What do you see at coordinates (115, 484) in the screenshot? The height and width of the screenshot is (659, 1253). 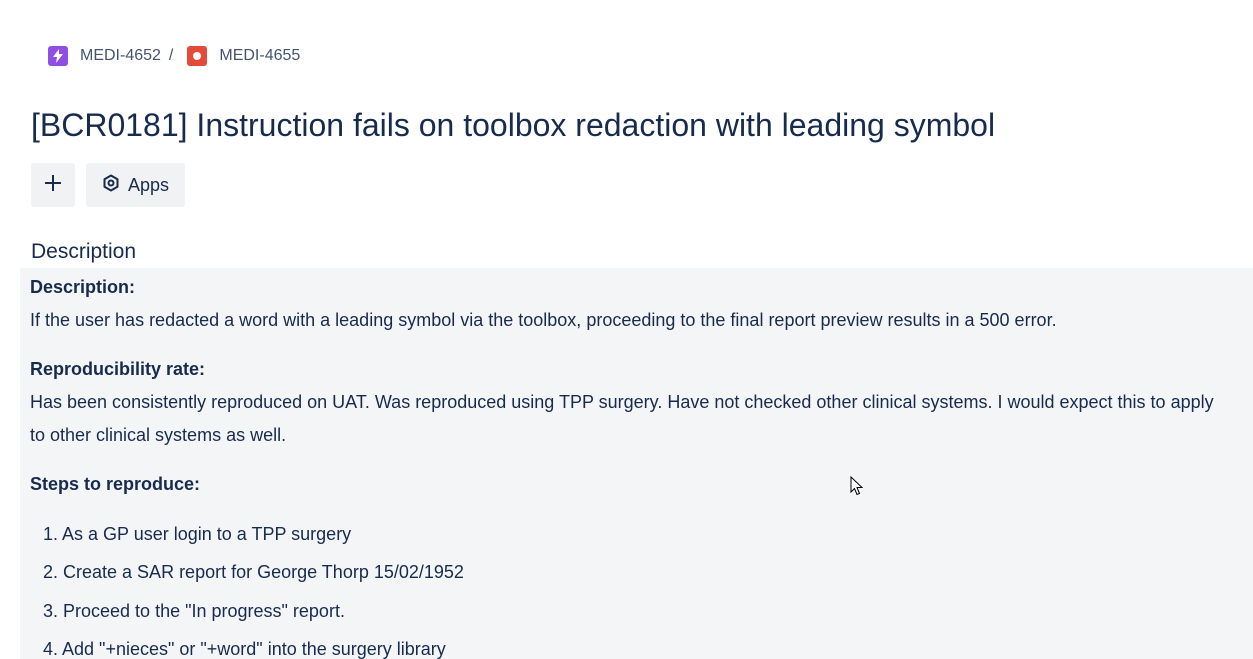 I see `steps-label: Steps to reproduce:` at bounding box center [115, 484].